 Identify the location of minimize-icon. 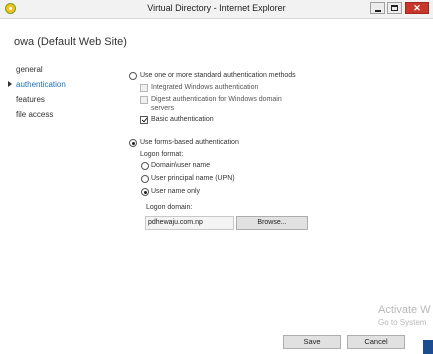
(377, 10).